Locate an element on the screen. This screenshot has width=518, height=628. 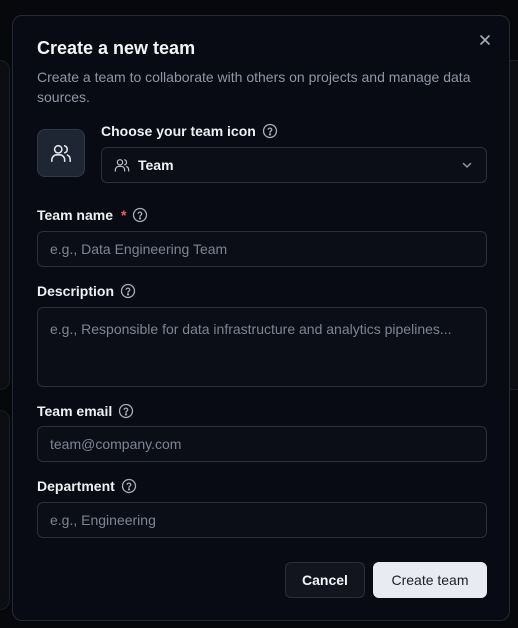
description-label-row: Description is located at coordinates (86, 291).